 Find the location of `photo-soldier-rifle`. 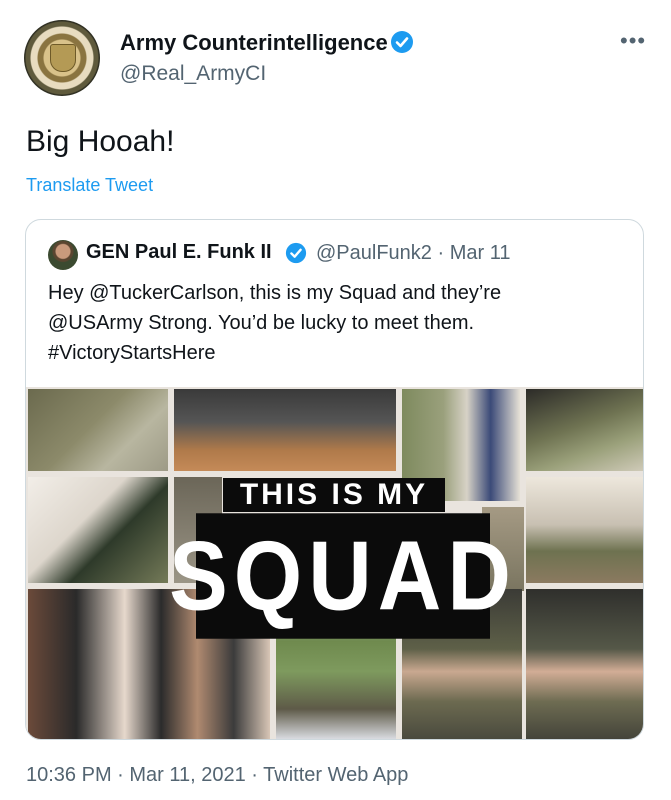

photo-soldier-rifle is located at coordinates (98, 430).